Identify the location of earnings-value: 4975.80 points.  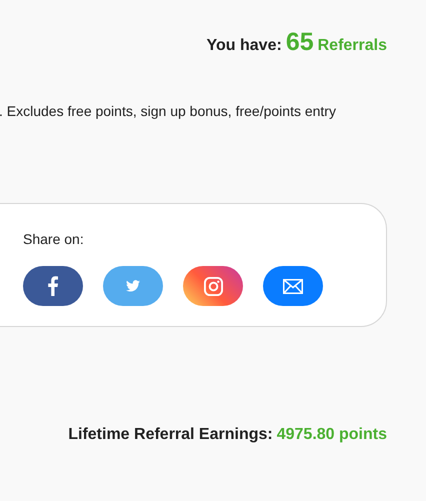
(331, 435).